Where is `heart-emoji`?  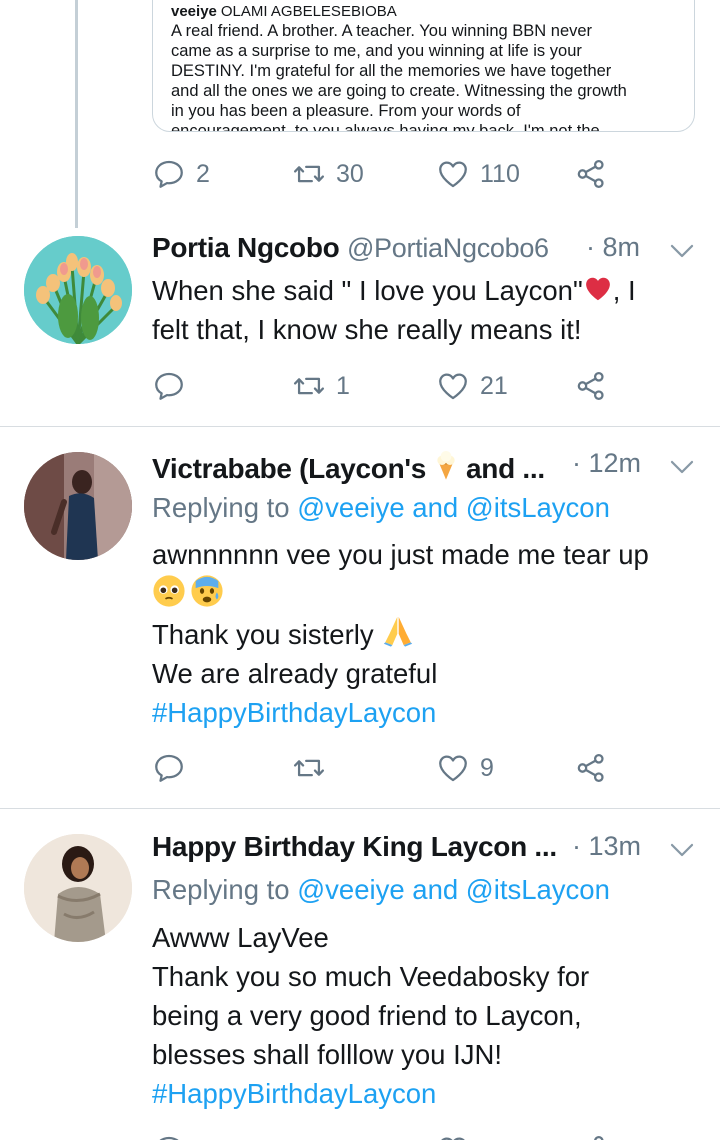
heart-emoji is located at coordinates (597, 289).